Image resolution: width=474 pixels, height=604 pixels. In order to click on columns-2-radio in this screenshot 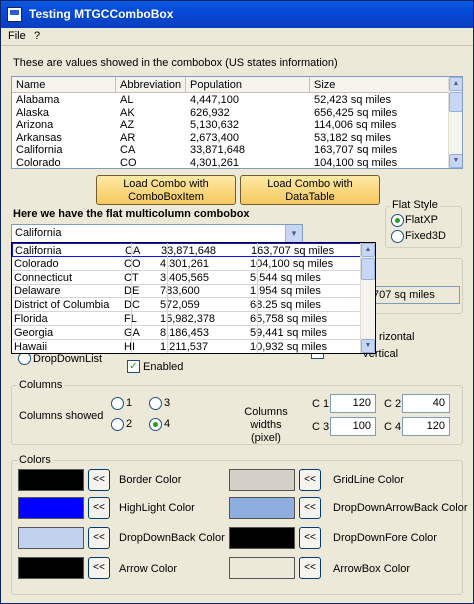, I will do `click(117, 424)`.